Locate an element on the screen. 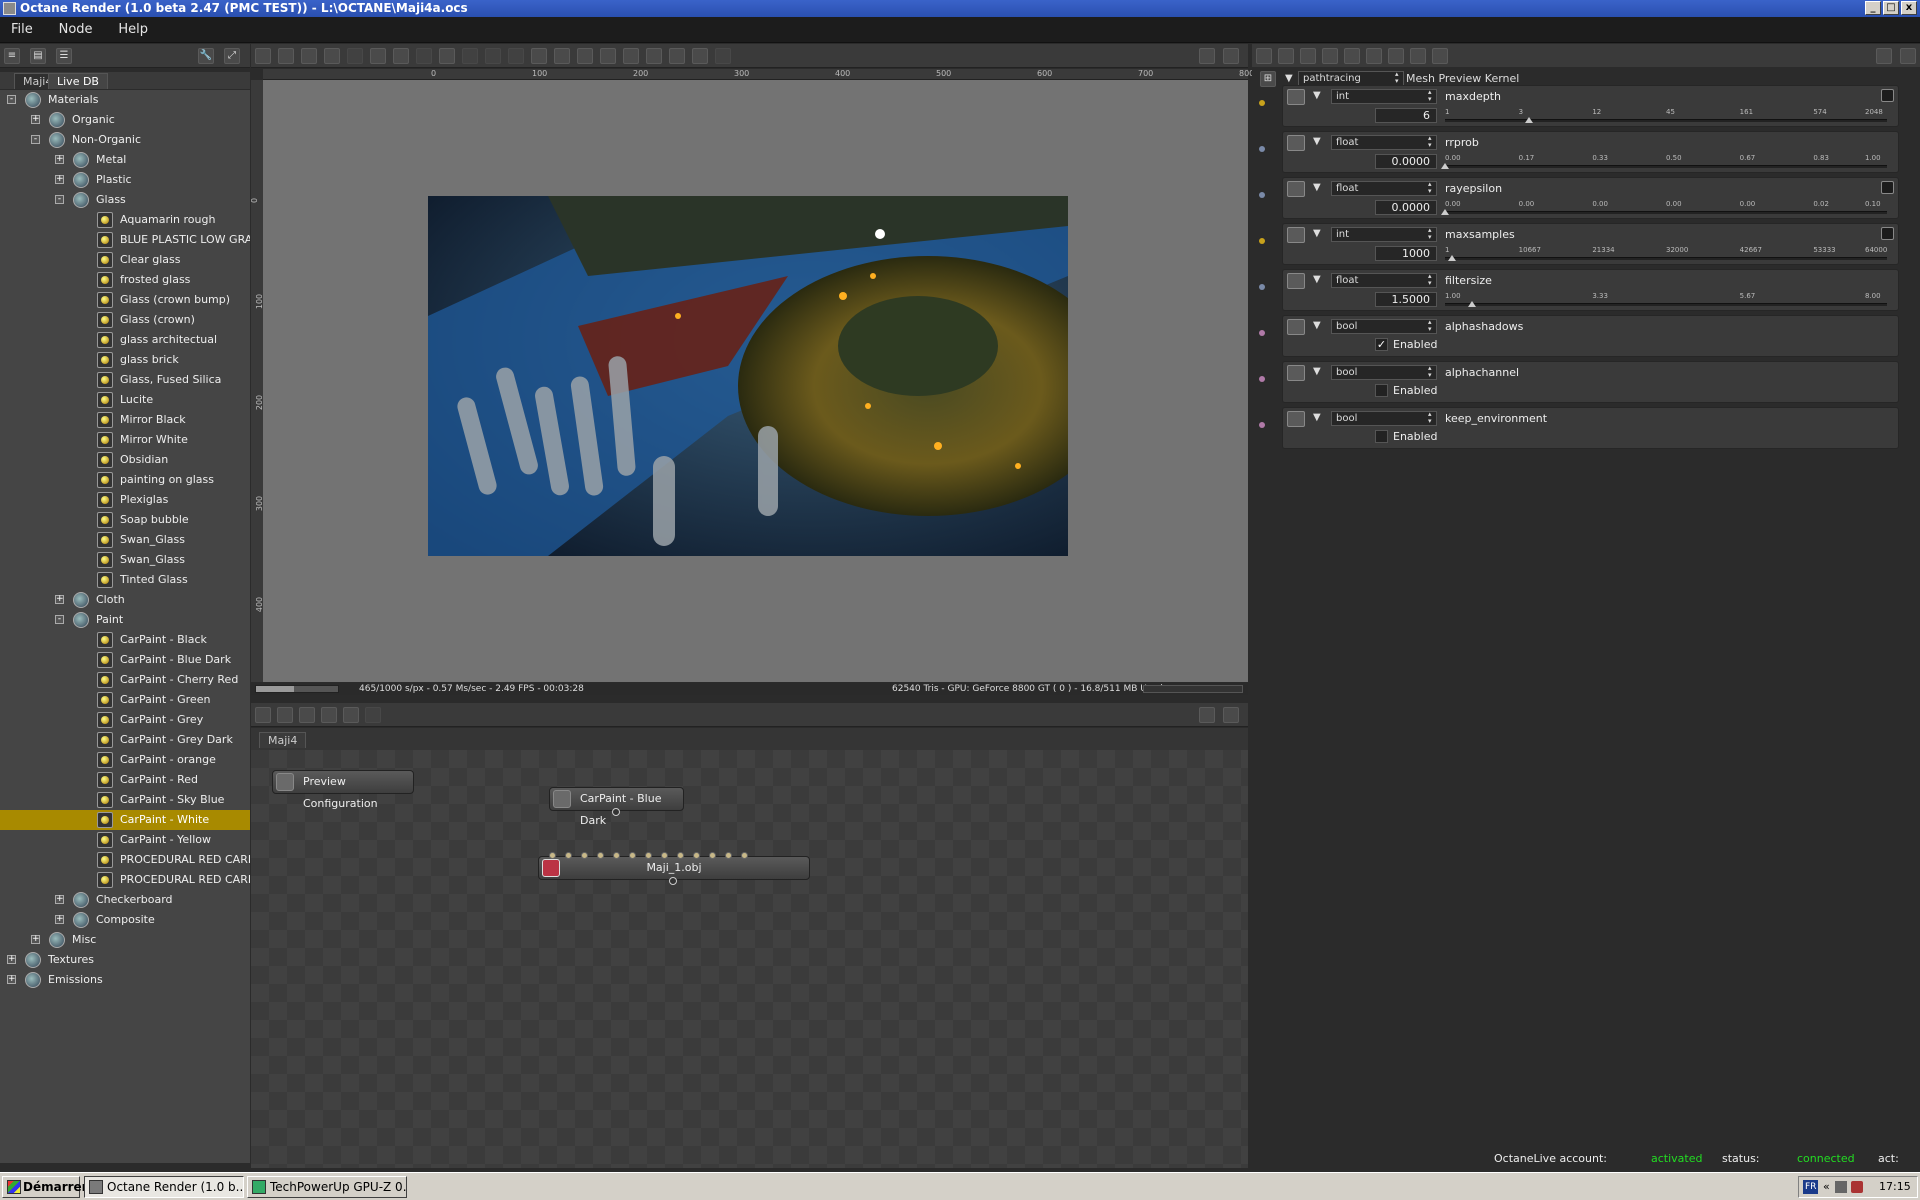 This screenshot has height=1200, width=1920. tree-folder: - Glass is located at coordinates (125, 200).